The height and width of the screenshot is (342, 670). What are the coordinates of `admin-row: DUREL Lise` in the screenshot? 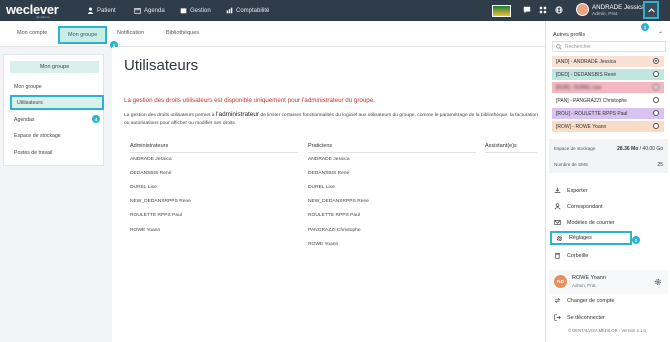 It's located at (143, 187).